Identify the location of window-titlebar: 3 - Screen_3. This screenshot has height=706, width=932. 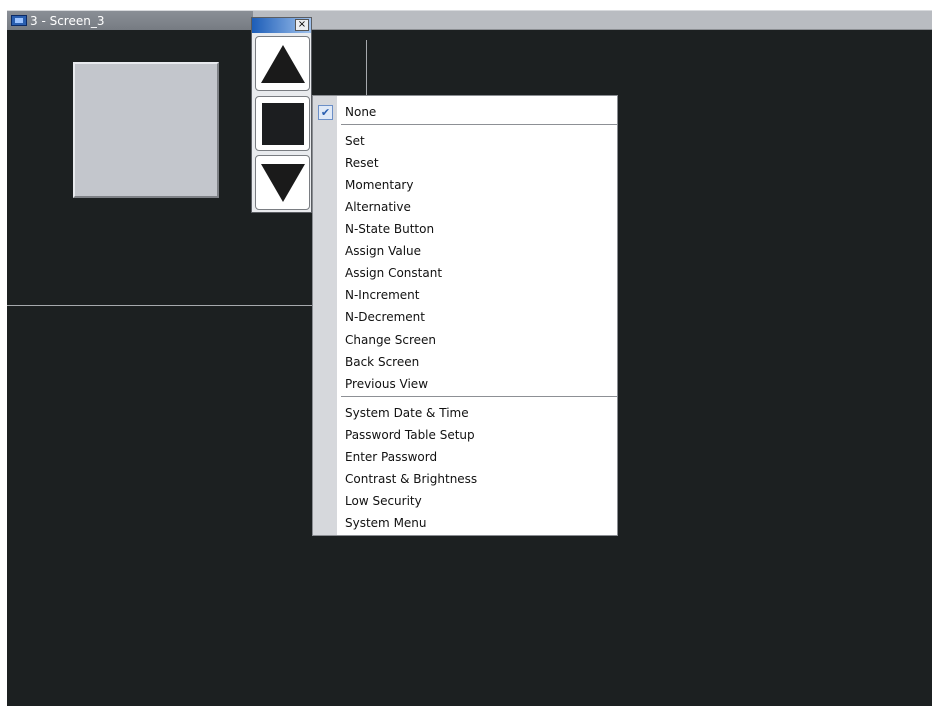
(469, 20).